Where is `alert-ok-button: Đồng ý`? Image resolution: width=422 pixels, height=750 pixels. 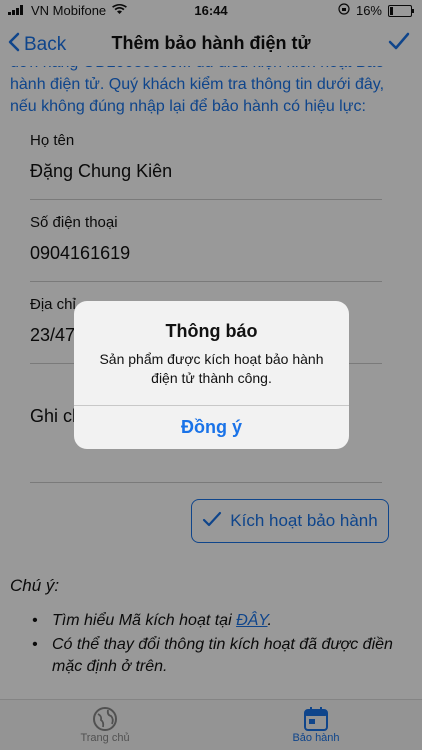 alert-ok-button: Đồng ý is located at coordinates (211, 427).